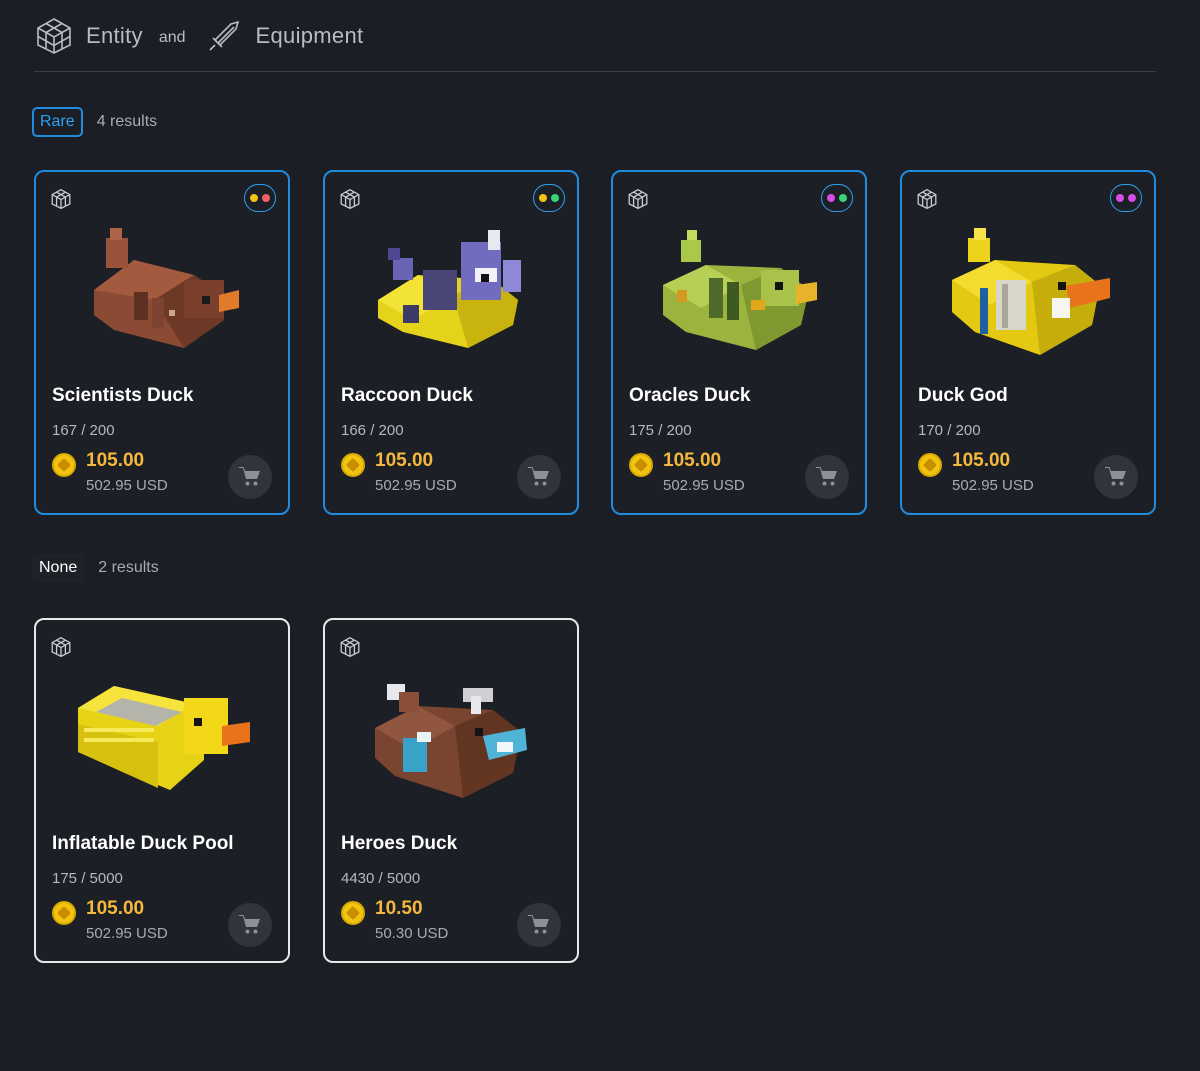 This screenshot has width=1200, height=1071. Describe the element at coordinates (123, 395) in the screenshot. I see `item-name: Scientists Duck` at that location.